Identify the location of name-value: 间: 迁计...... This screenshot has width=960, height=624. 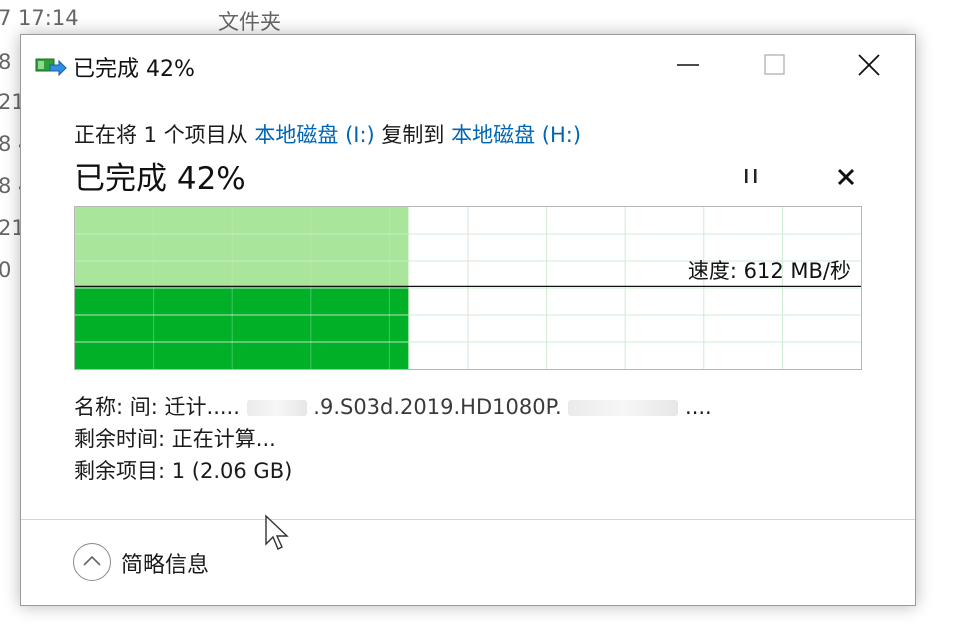
(184, 407).